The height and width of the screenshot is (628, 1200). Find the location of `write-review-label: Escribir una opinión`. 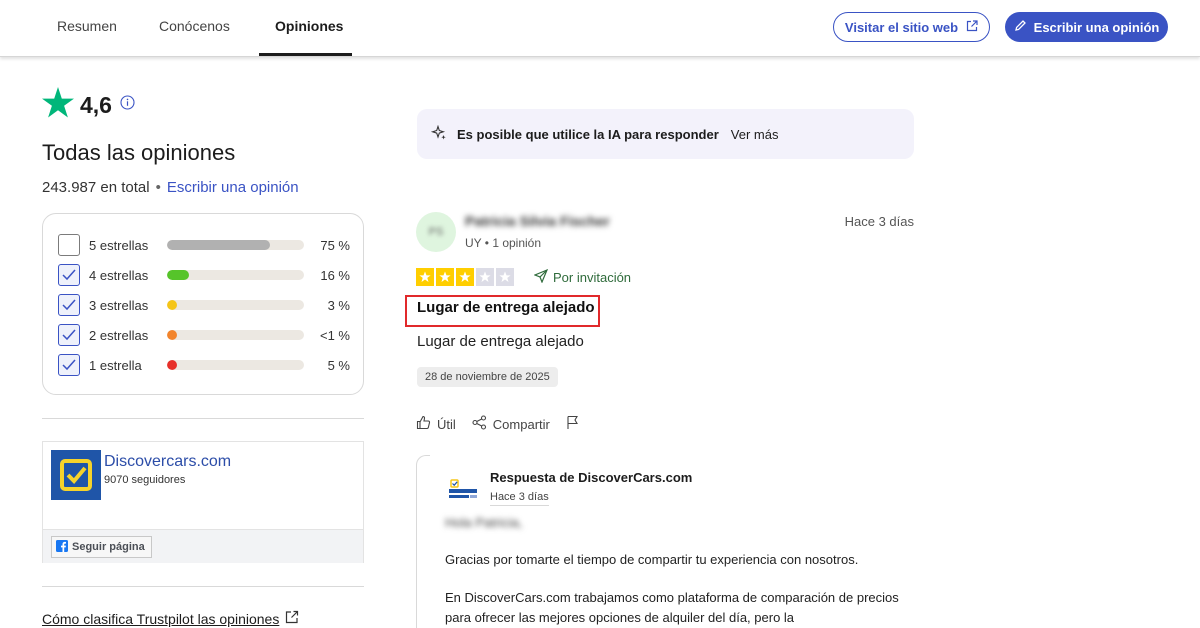

write-review-label: Escribir una opinión is located at coordinates (1096, 27).